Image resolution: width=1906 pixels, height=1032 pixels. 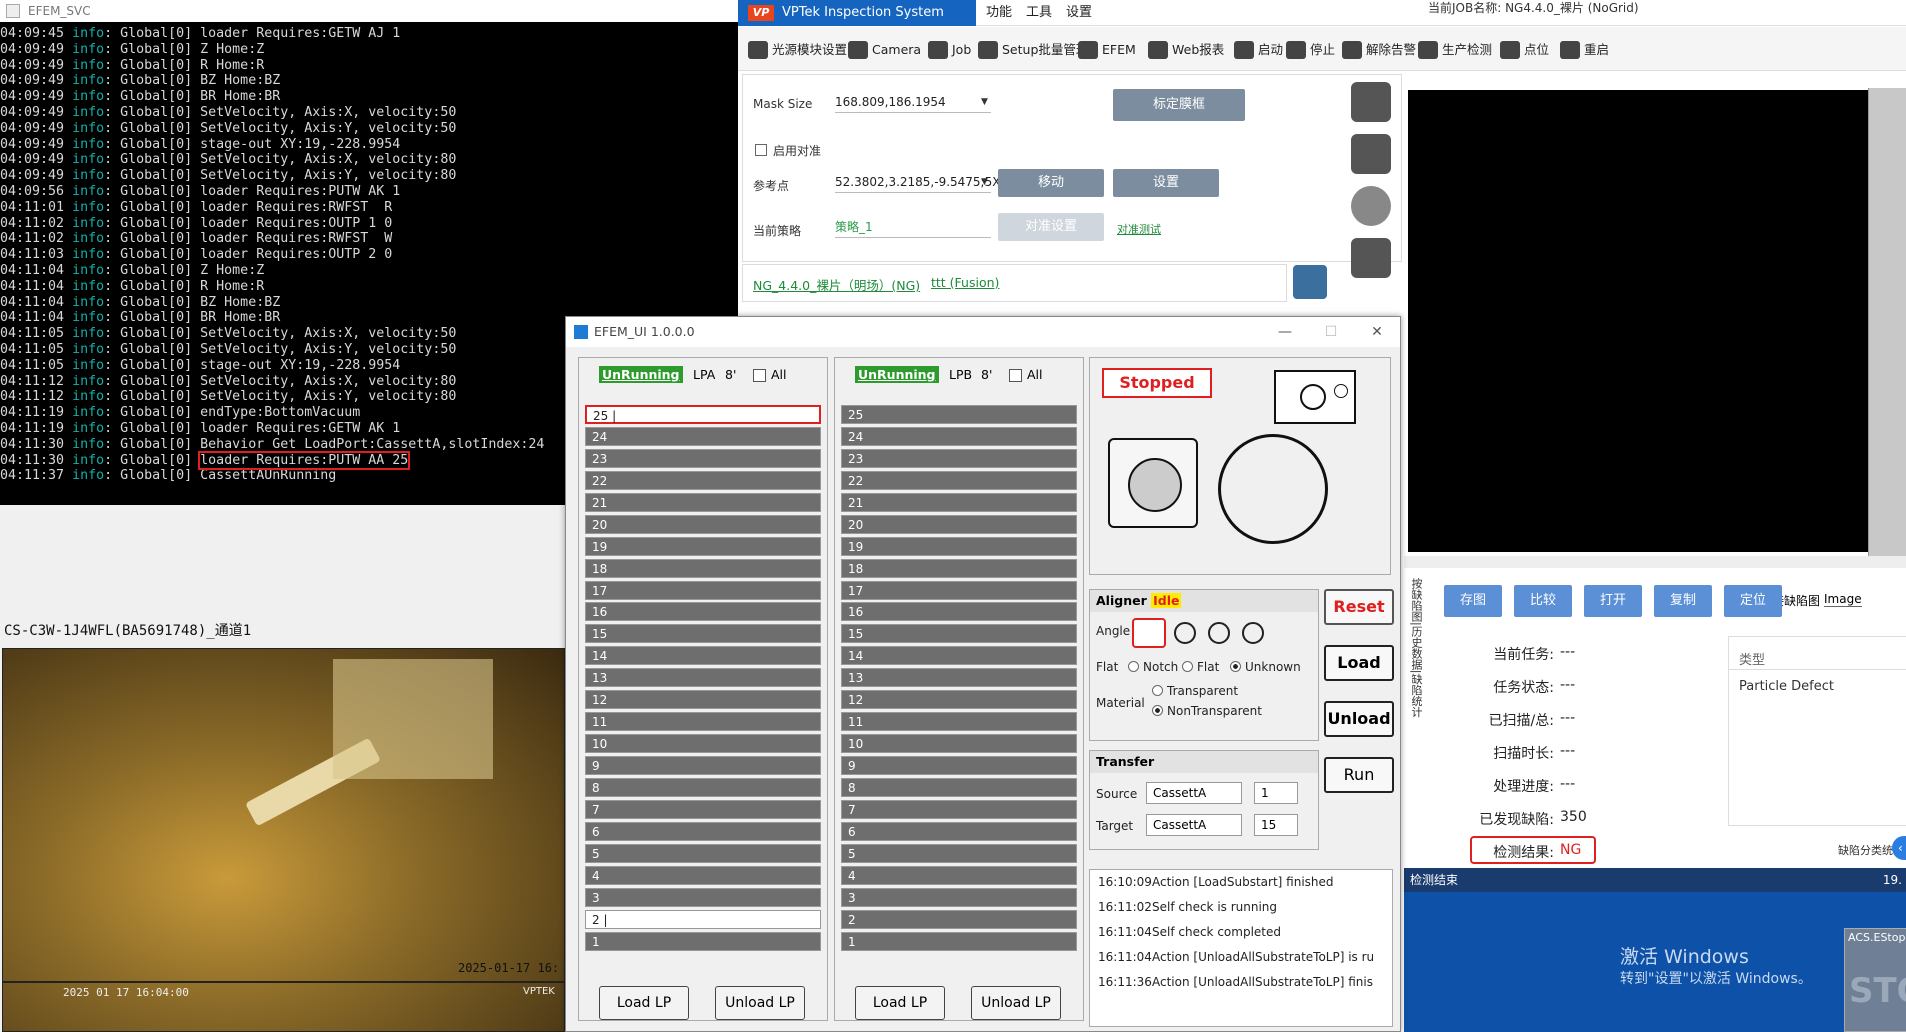 I want to click on flat-radio: Flat, so click(x=1200, y=667).